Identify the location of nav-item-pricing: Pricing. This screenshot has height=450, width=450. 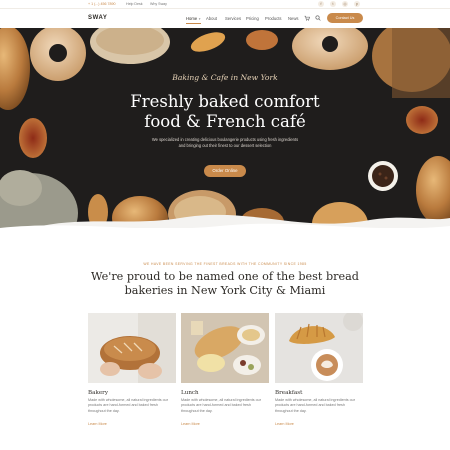
(252, 18).